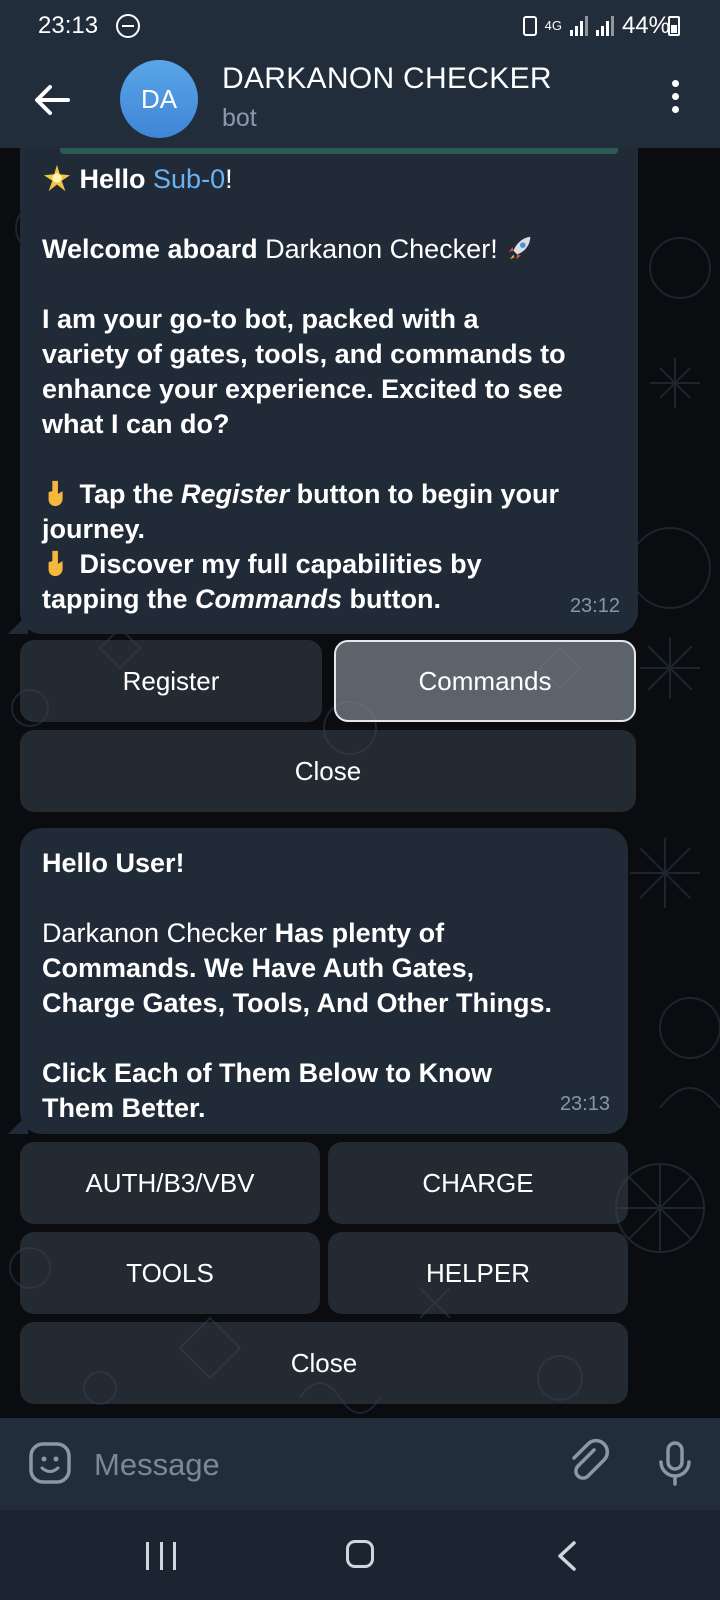  What do you see at coordinates (675, 100) in the screenshot?
I see `more-vertical-icon` at bounding box center [675, 100].